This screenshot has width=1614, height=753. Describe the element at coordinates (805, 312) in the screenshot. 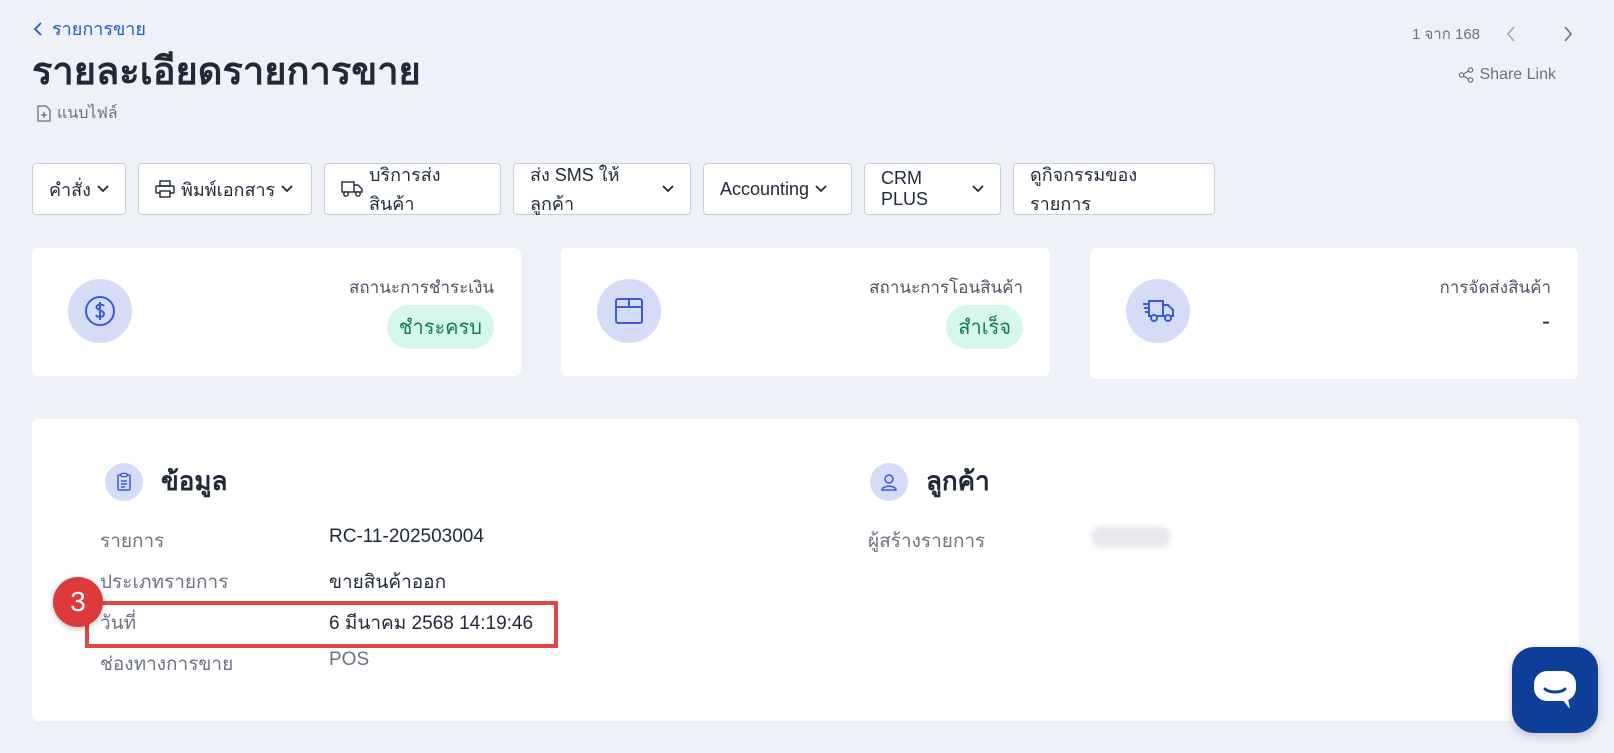

I see `transfer-status-card: สถานะการโอนสินค้า สำเร็จ` at that location.